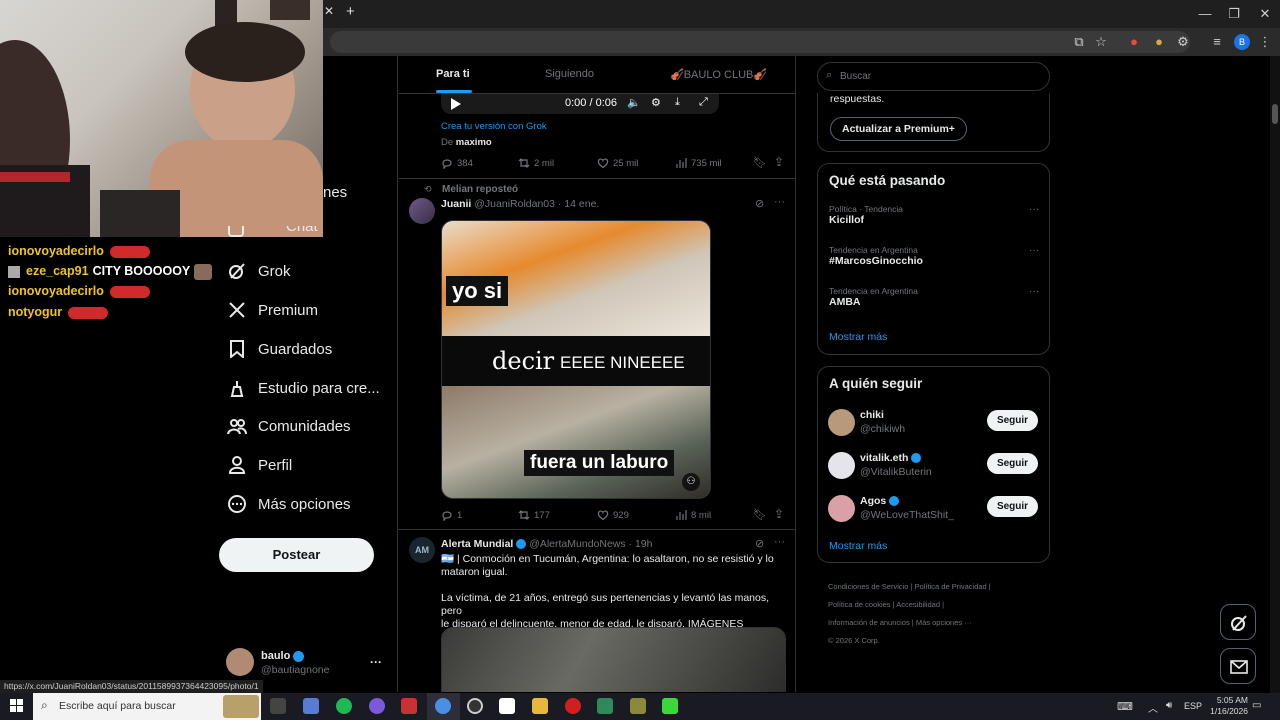  I want to click on author-avatar, so click(422, 211).